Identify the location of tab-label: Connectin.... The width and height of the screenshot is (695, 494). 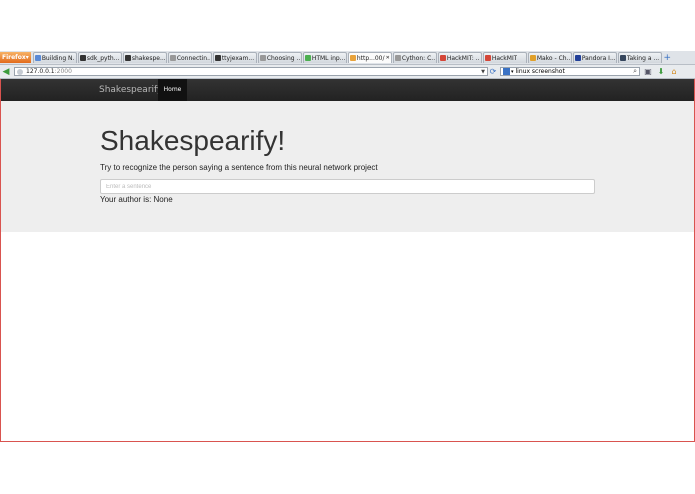
(193, 58).